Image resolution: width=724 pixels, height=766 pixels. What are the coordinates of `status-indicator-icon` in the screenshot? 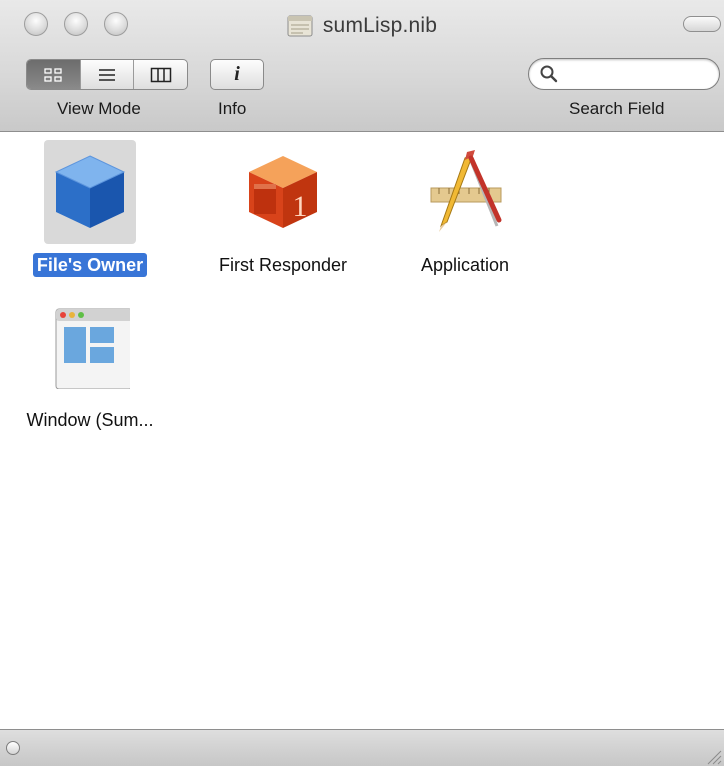 It's located at (13, 748).